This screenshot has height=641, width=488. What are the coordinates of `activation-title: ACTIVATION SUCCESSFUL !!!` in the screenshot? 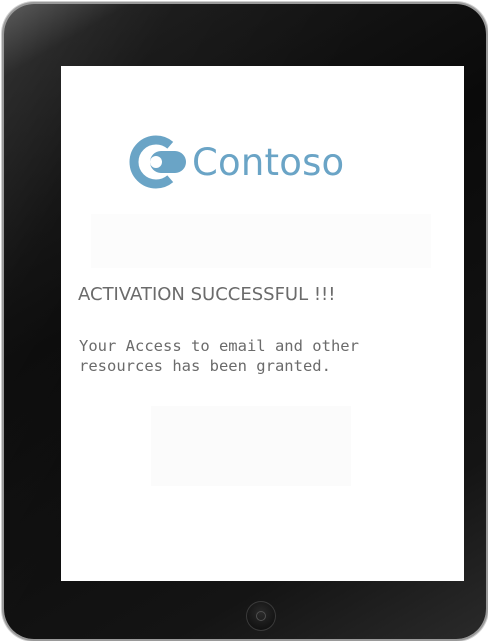 It's located at (207, 294).